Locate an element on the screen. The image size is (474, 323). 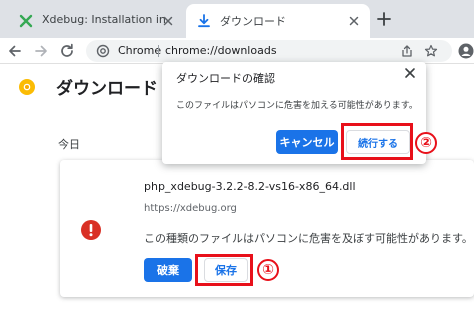
tab-xdebug: Xdebug: Installation instructions is located at coordinates (96, 21).